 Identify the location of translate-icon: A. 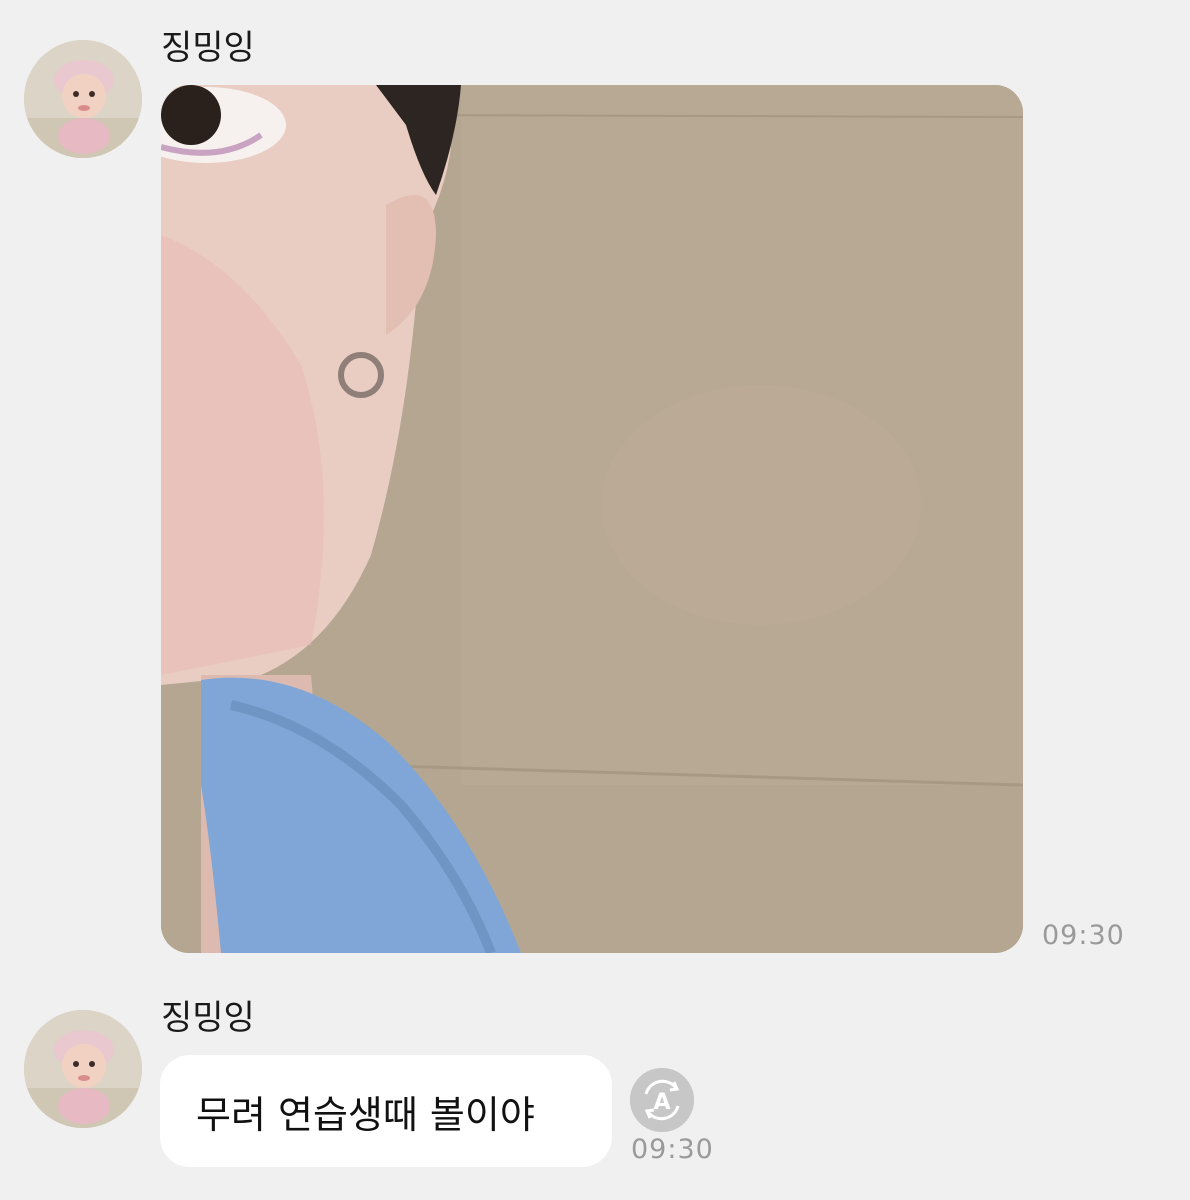
(662, 1100).